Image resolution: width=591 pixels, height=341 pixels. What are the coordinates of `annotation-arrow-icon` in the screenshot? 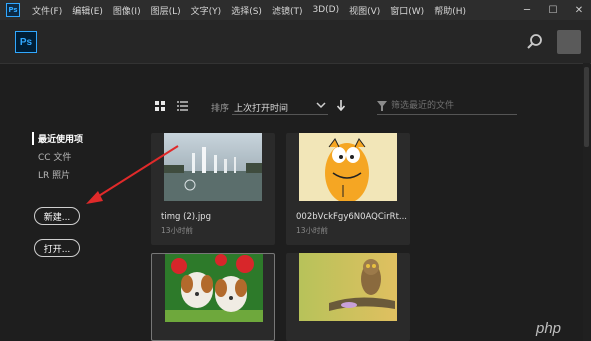 It's located at (132, 174).